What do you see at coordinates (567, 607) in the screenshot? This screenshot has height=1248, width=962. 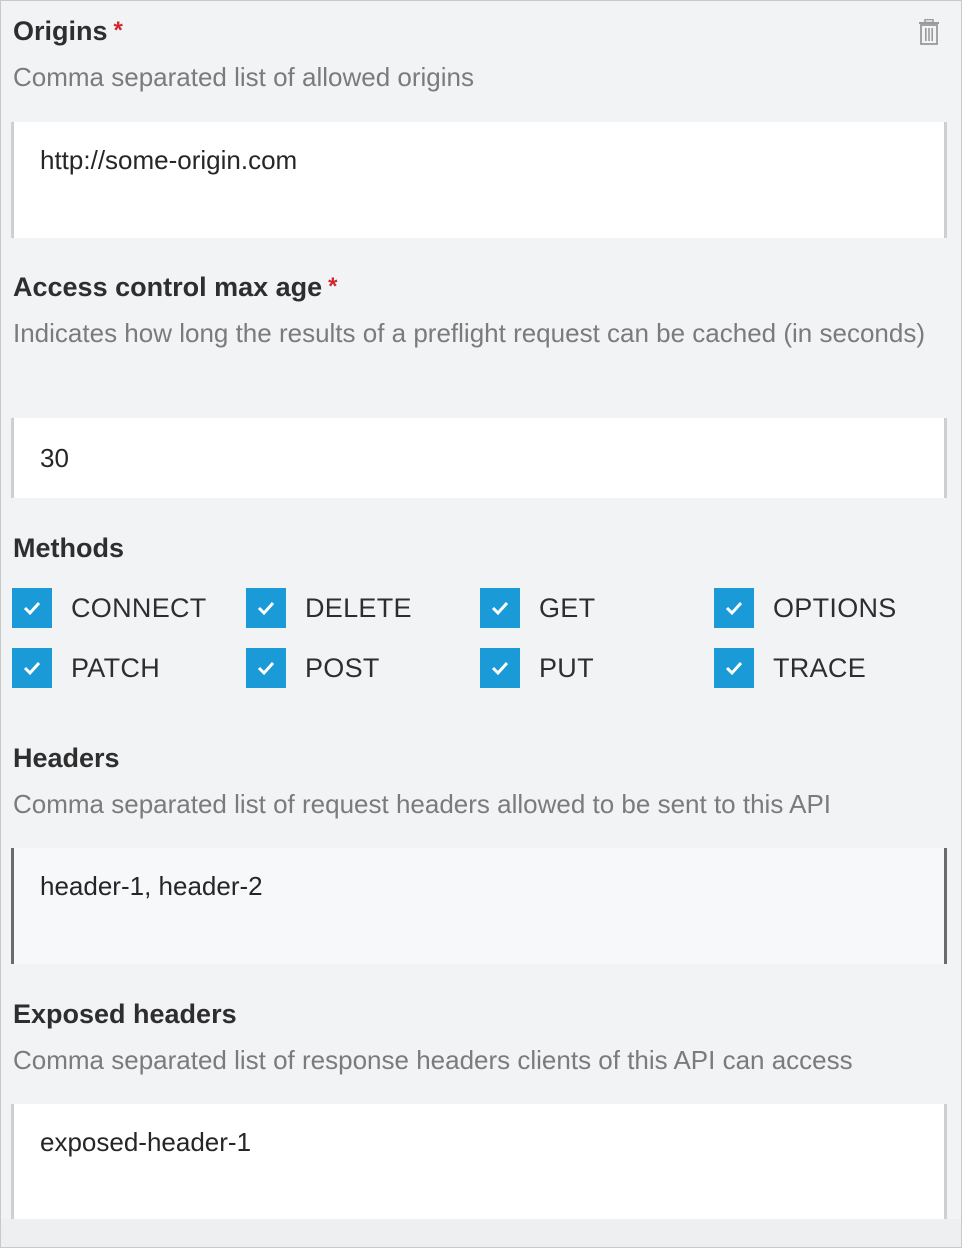 I see `method-label: GET` at bounding box center [567, 607].